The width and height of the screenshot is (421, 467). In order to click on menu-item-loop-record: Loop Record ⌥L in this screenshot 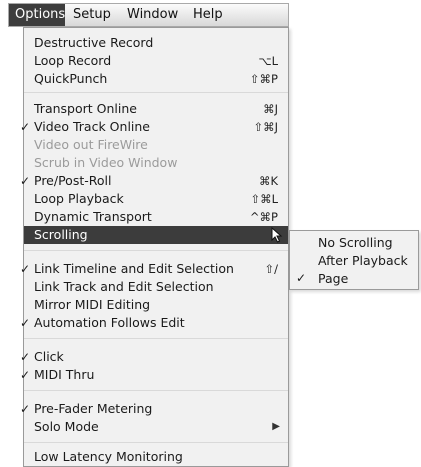, I will do `click(156, 61)`.